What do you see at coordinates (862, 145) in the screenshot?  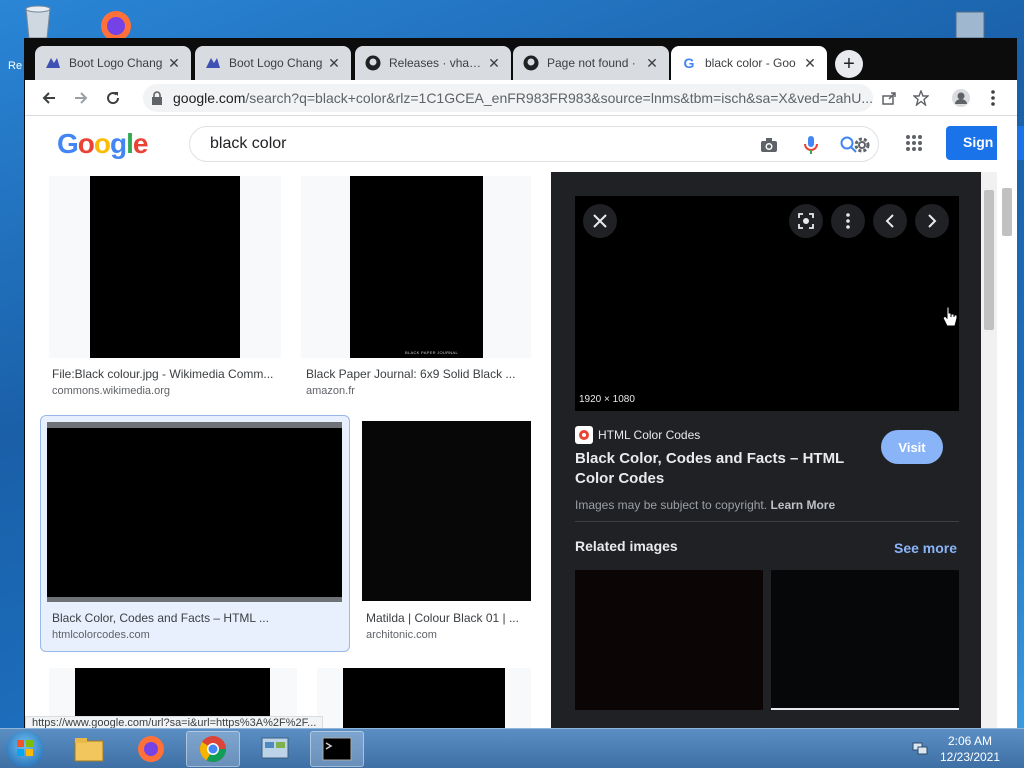 I see `settings-gear-icon` at bounding box center [862, 145].